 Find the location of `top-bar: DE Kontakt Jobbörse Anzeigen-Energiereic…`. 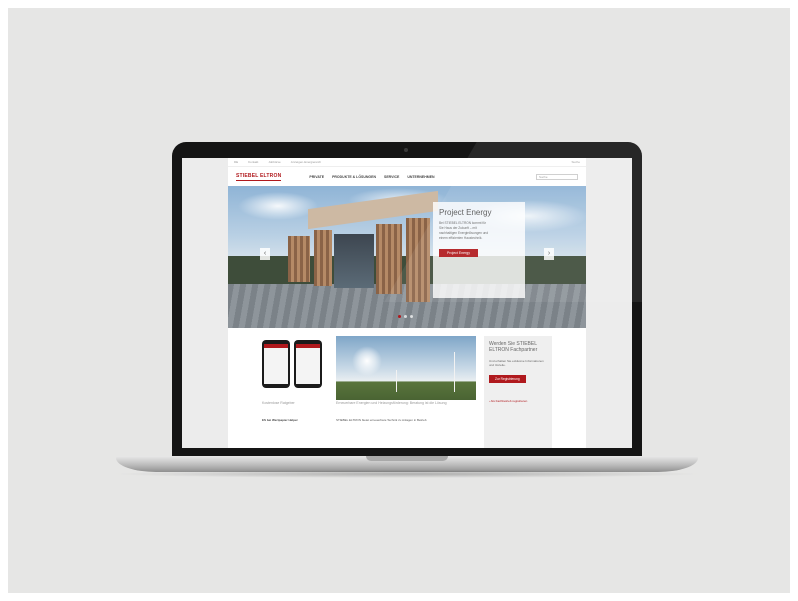

top-bar: DE Kontakt Jobbörse Anzeigen-Energiereic… is located at coordinates (407, 162).